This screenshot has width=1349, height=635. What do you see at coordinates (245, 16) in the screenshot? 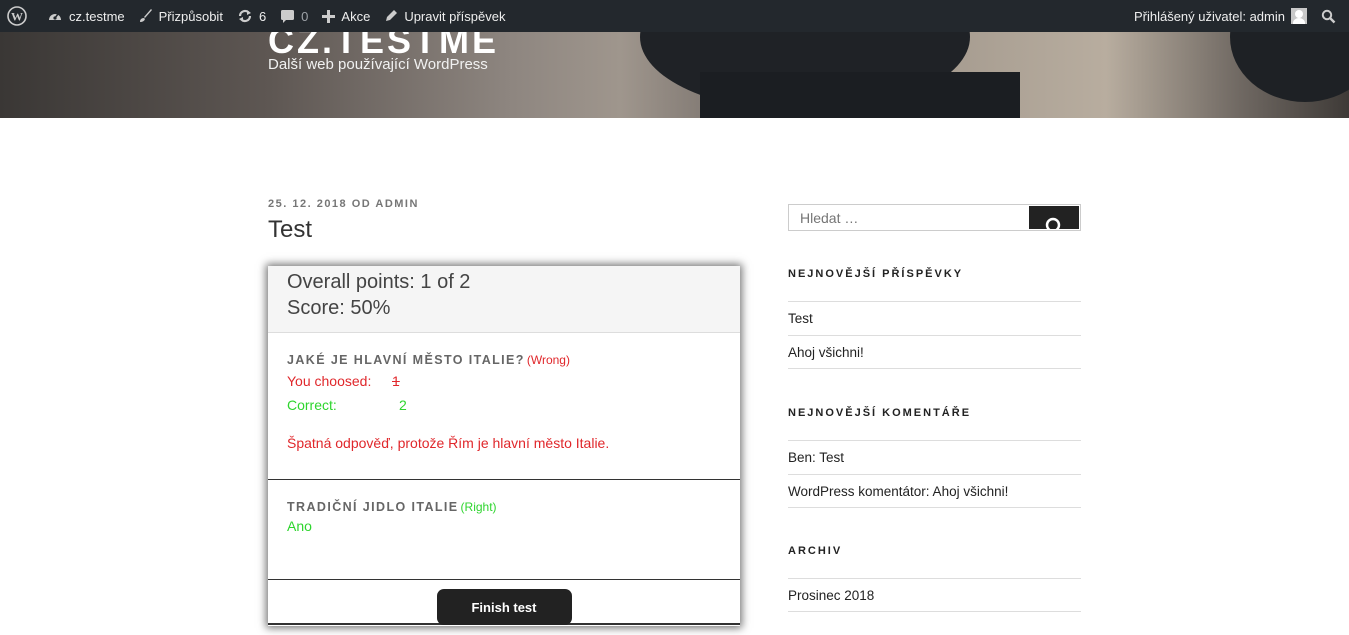
I see `updates-icon` at bounding box center [245, 16].